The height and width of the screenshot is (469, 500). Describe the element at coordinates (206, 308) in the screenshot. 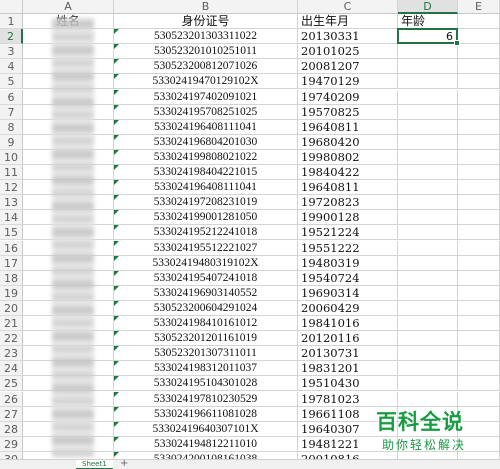

I see `id-number-cell: 530523200604291024` at that location.